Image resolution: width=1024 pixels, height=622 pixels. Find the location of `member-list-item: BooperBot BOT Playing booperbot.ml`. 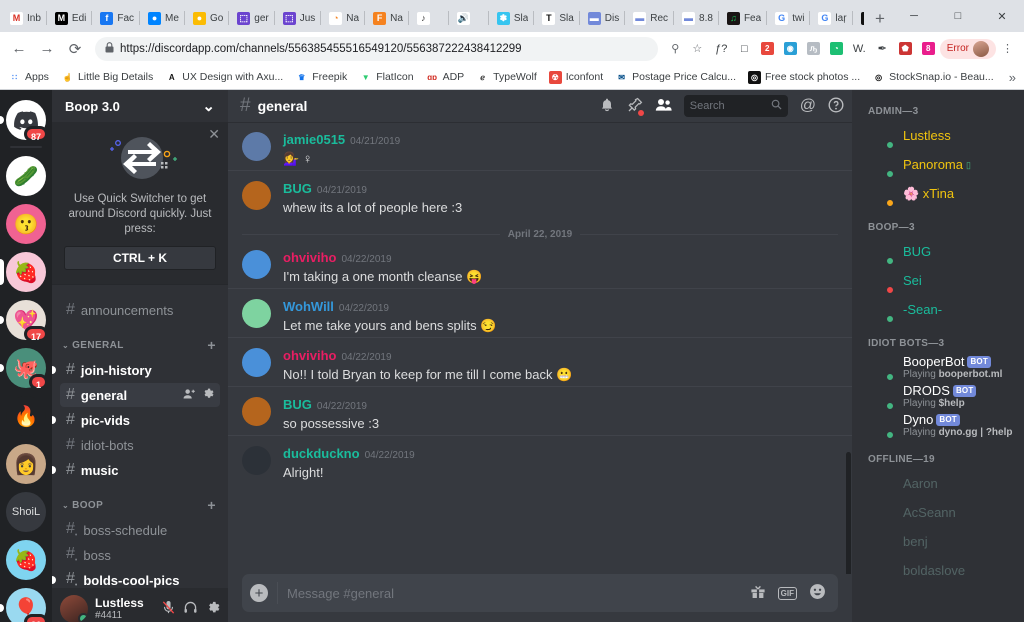

member-list-item: BooperBot BOT Playing booperbot.ml is located at coordinates (938, 367).